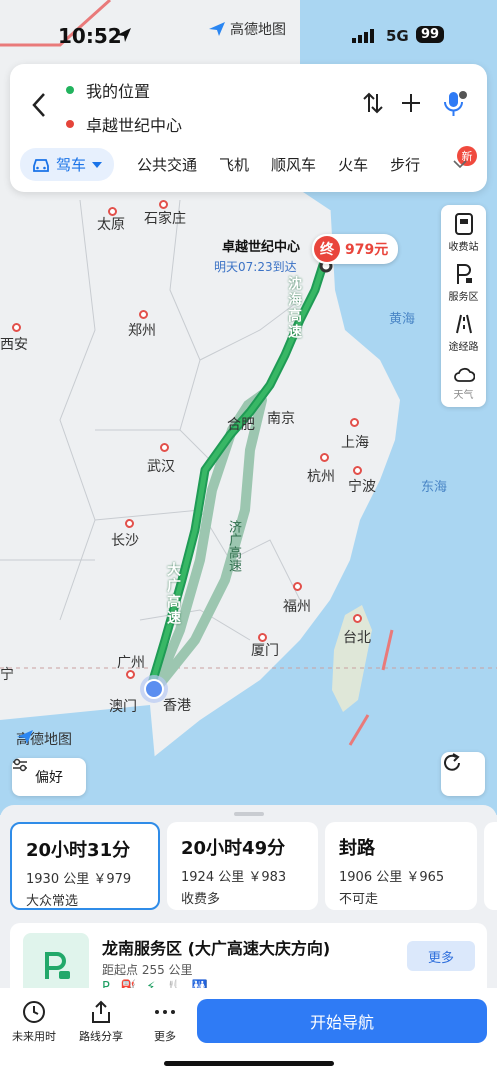 This screenshot has height=1080, width=497. I want to click on city-label: 石家庄, so click(165, 219).